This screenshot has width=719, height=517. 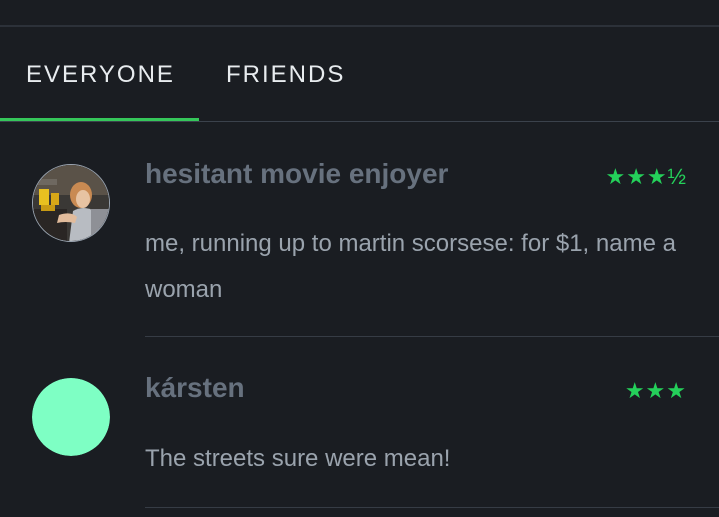 What do you see at coordinates (100, 75) in the screenshot?
I see `tab-everyone: EVERYONE` at bounding box center [100, 75].